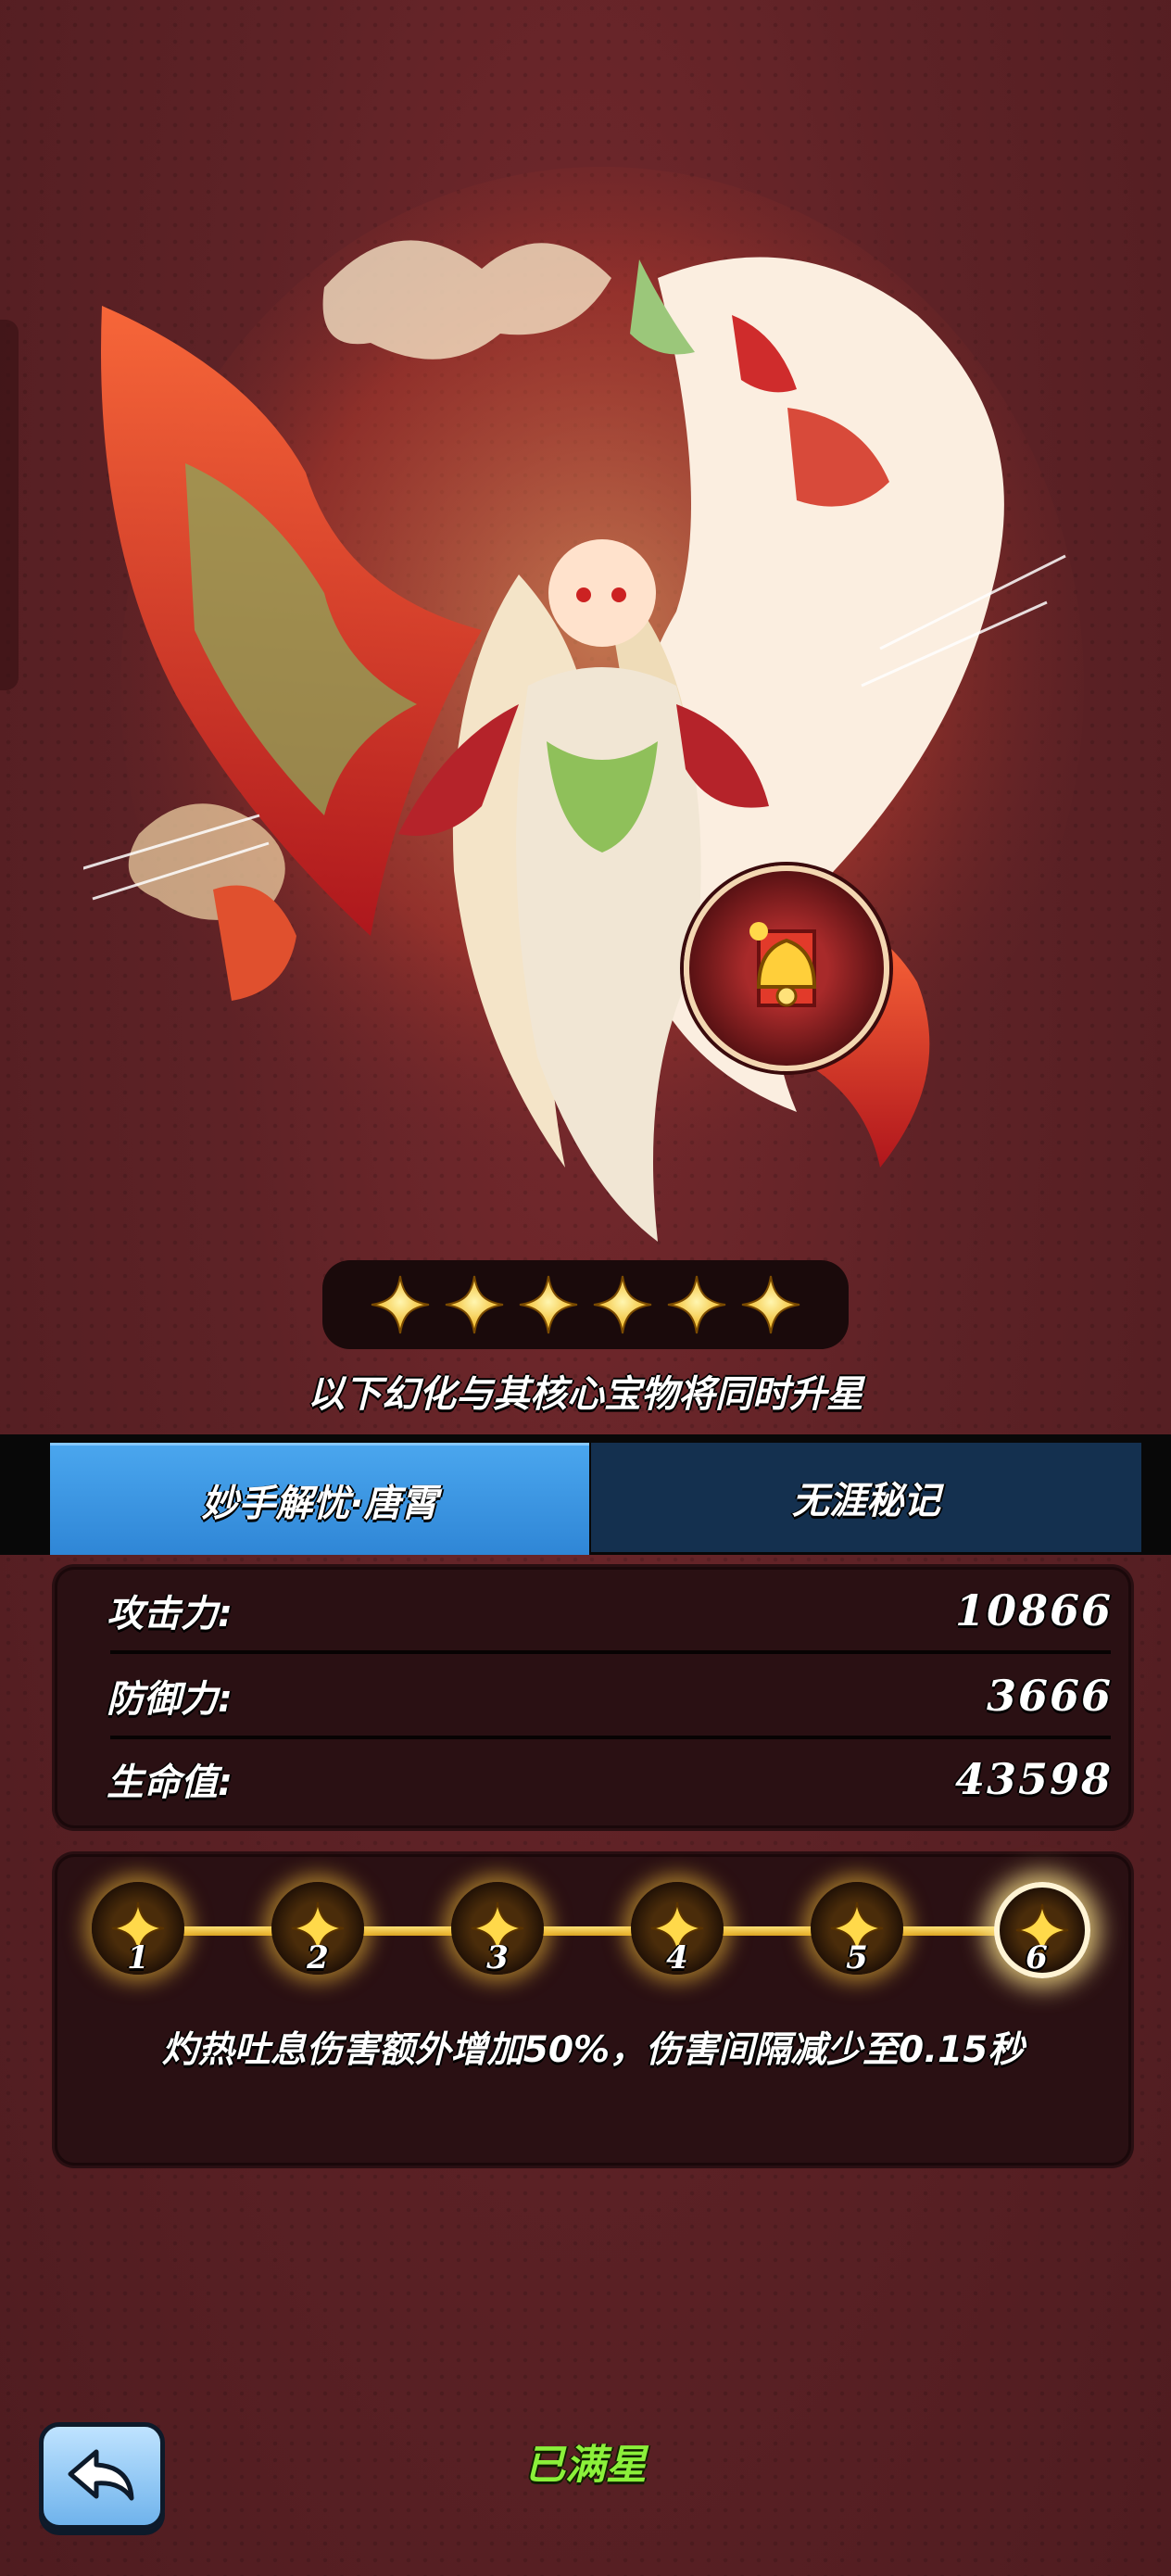 This screenshot has height=2576, width=1171. What do you see at coordinates (593, 2009) in the screenshot?
I see `star-levels-panel: 1 2 3 4 5 6 灼热吐息伤害额外增加50%，伤害间隔减少至0.15秒` at bounding box center [593, 2009].